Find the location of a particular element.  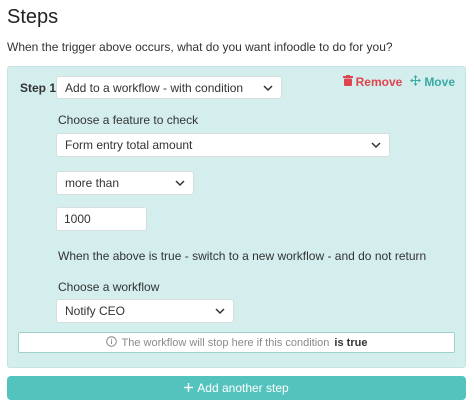

remove-label: Remove is located at coordinates (379, 82).